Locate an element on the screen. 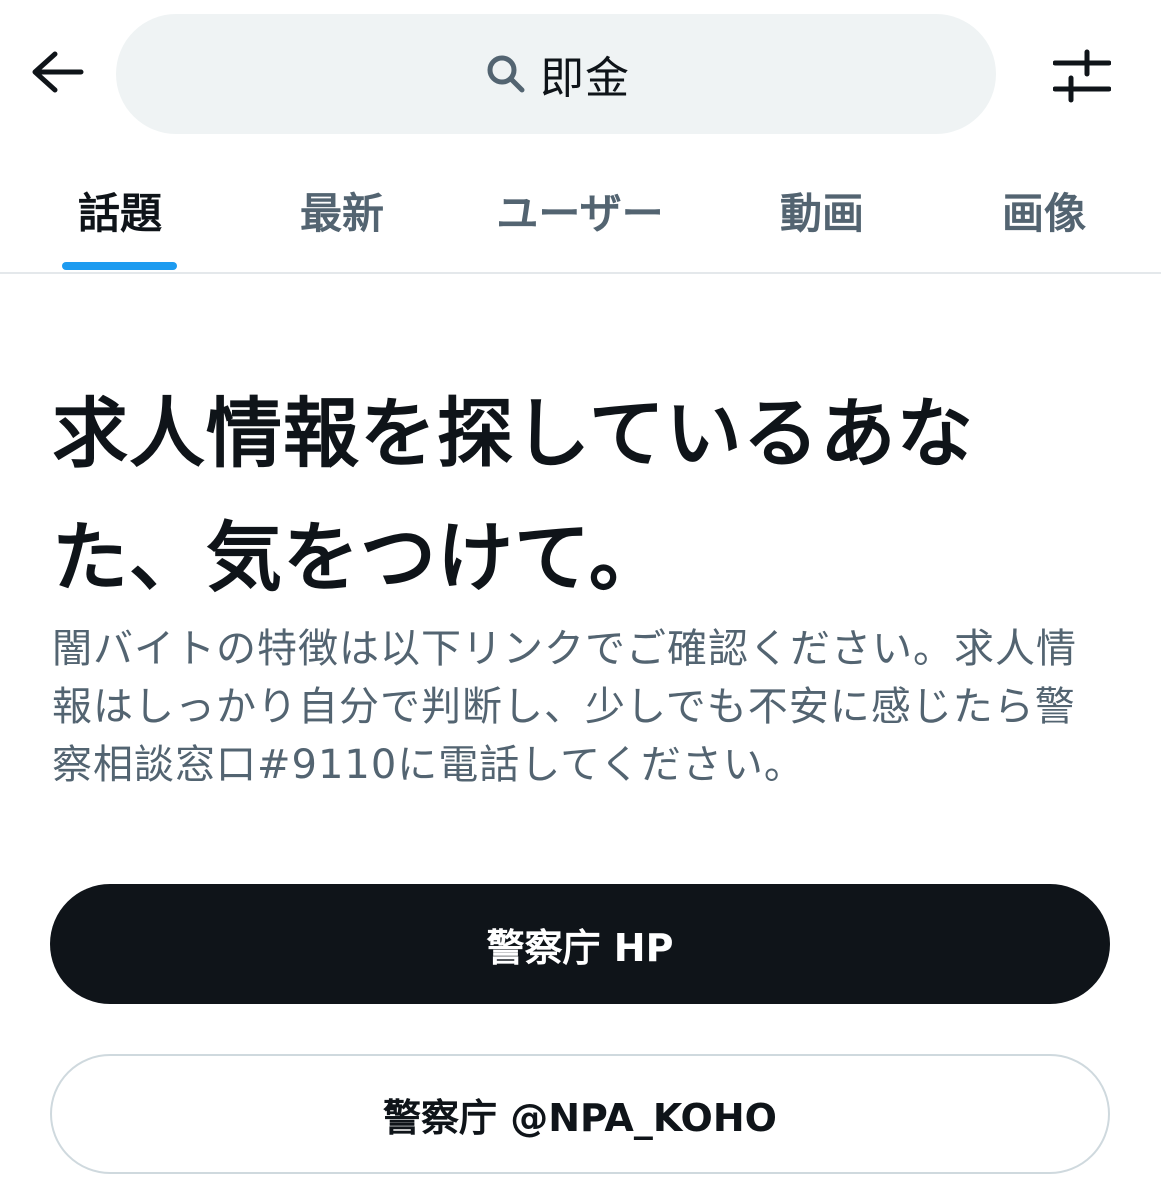 The height and width of the screenshot is (1200, 1161). sliders-icon is located at coordinates (1082, 78).